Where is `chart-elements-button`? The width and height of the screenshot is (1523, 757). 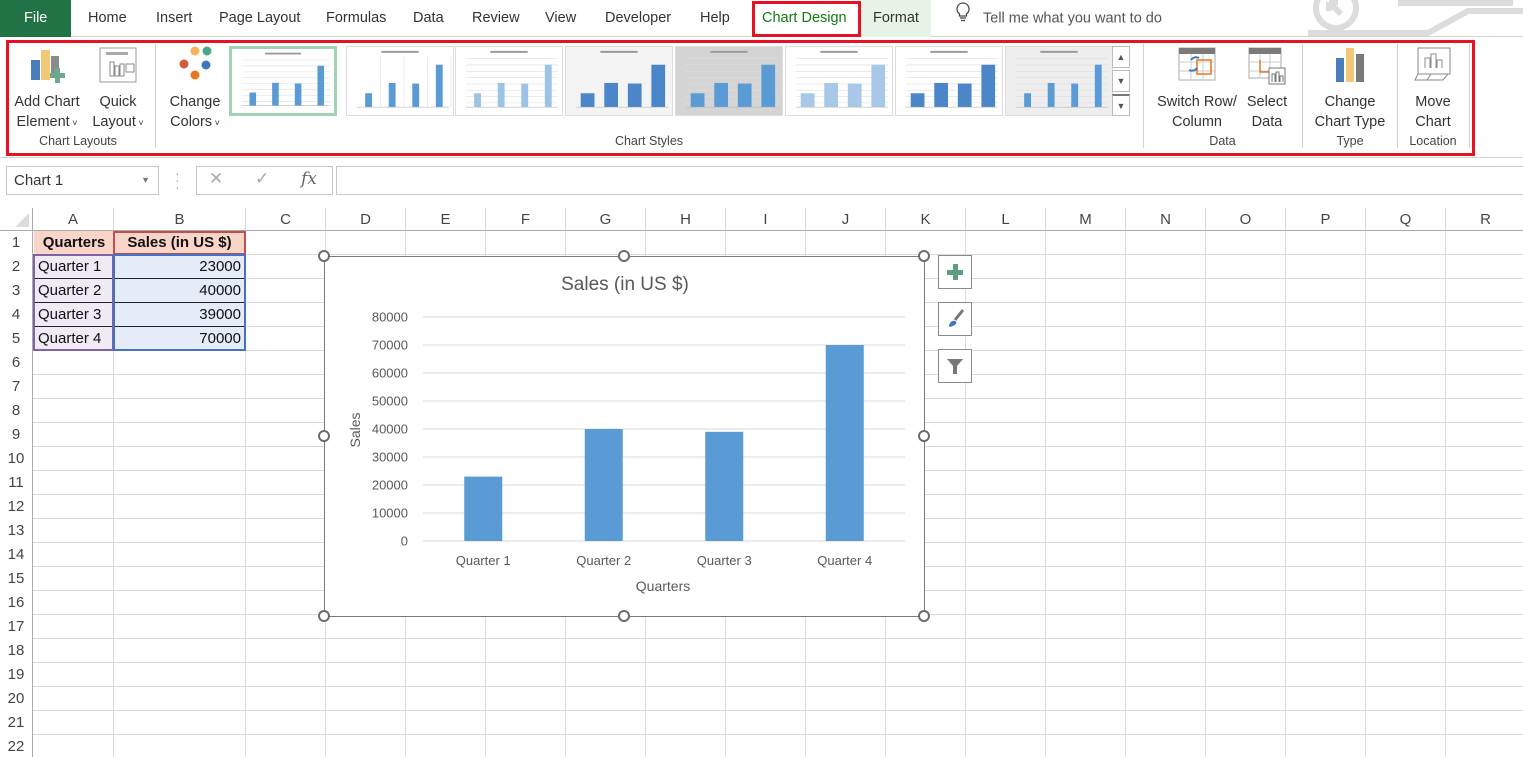 chart-elements-button is located at coordinates (955, 272).